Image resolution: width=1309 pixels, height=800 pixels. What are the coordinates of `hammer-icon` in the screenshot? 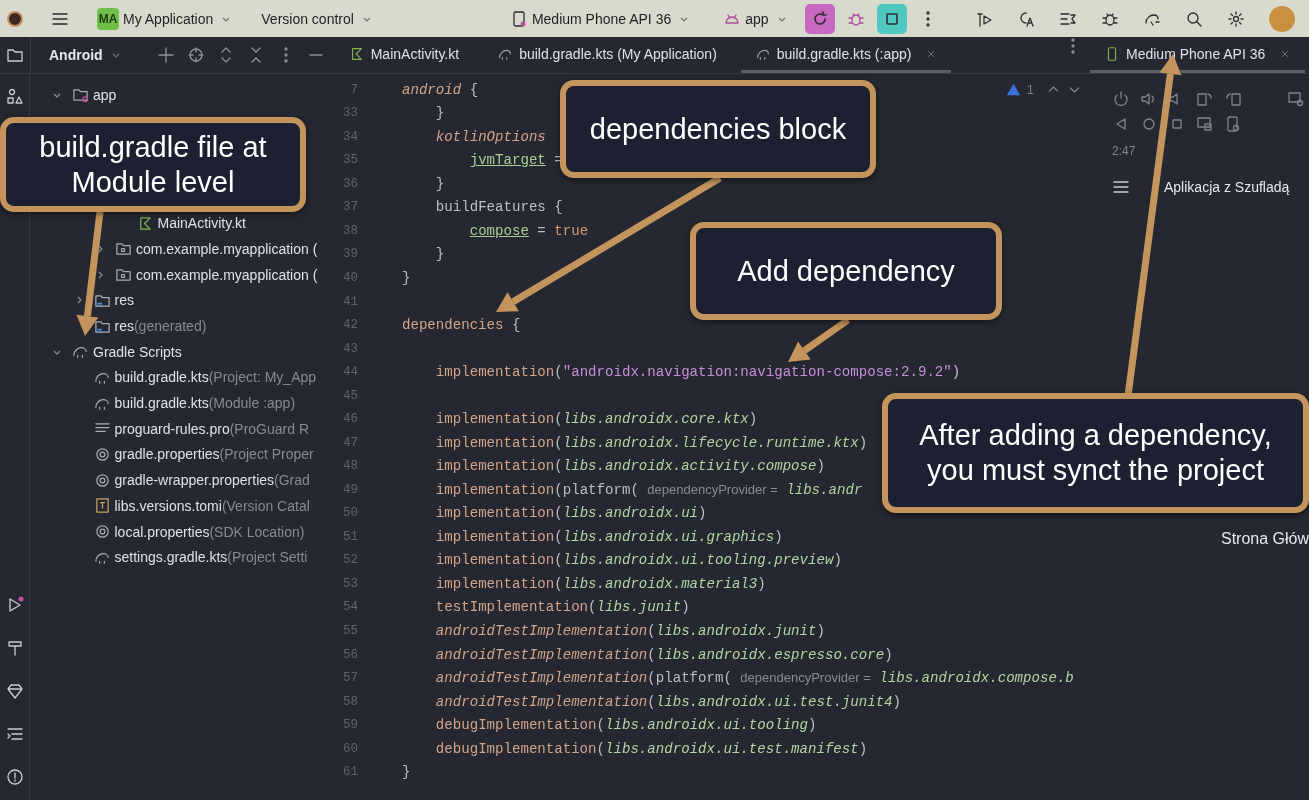 It's located at (14, 648).